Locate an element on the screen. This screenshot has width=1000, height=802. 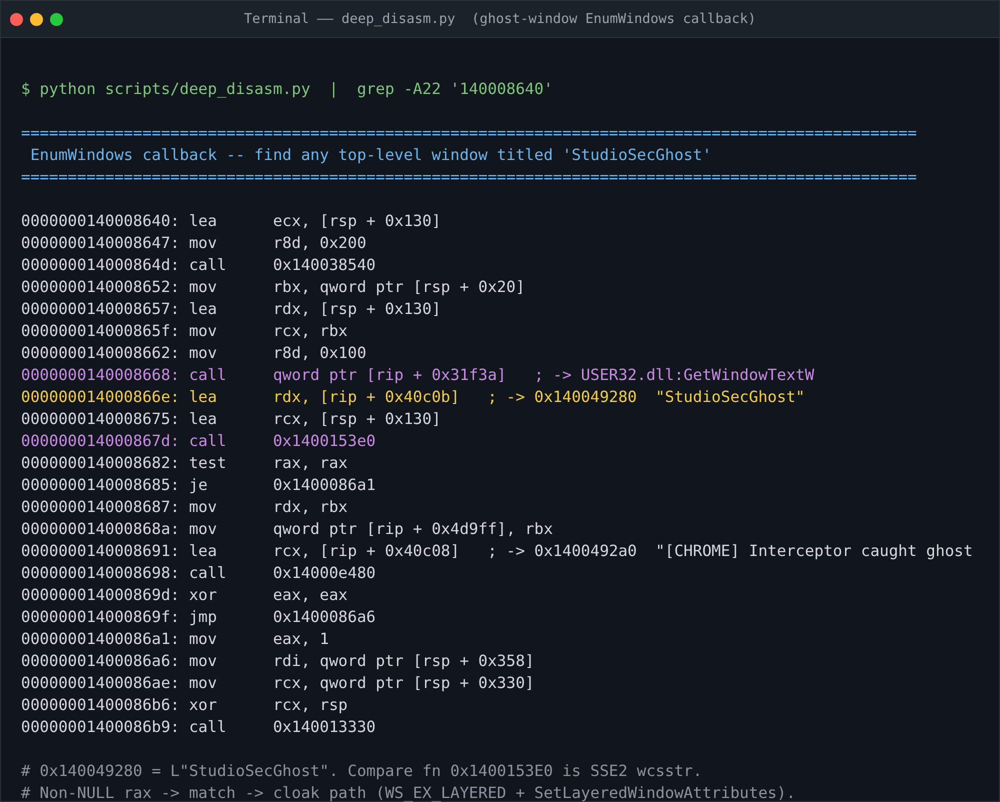
code-address: 00000001400086a1: is located at coordinates (100, 639).